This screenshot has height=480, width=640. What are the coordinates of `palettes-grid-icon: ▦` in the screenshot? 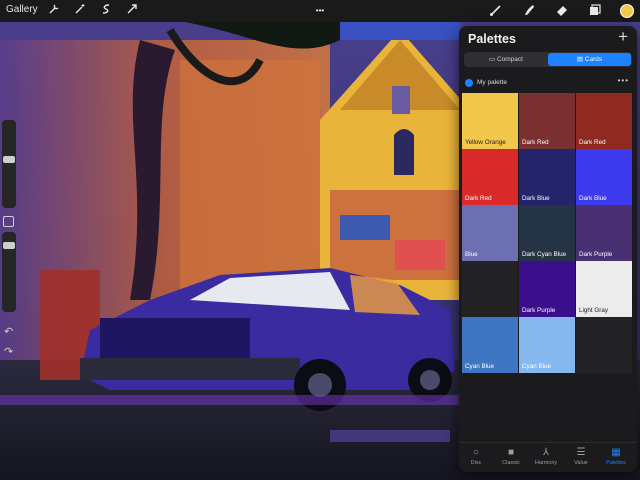 It's located at (616, 452).